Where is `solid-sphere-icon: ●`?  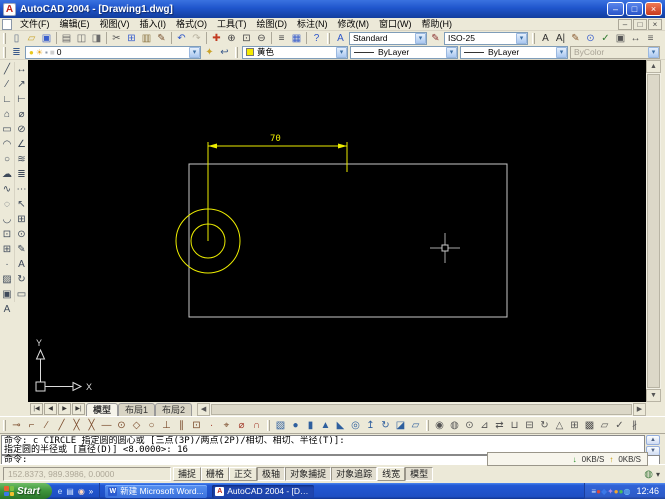
solid-sphere-icon: ● is located at coordinates (295, 425).